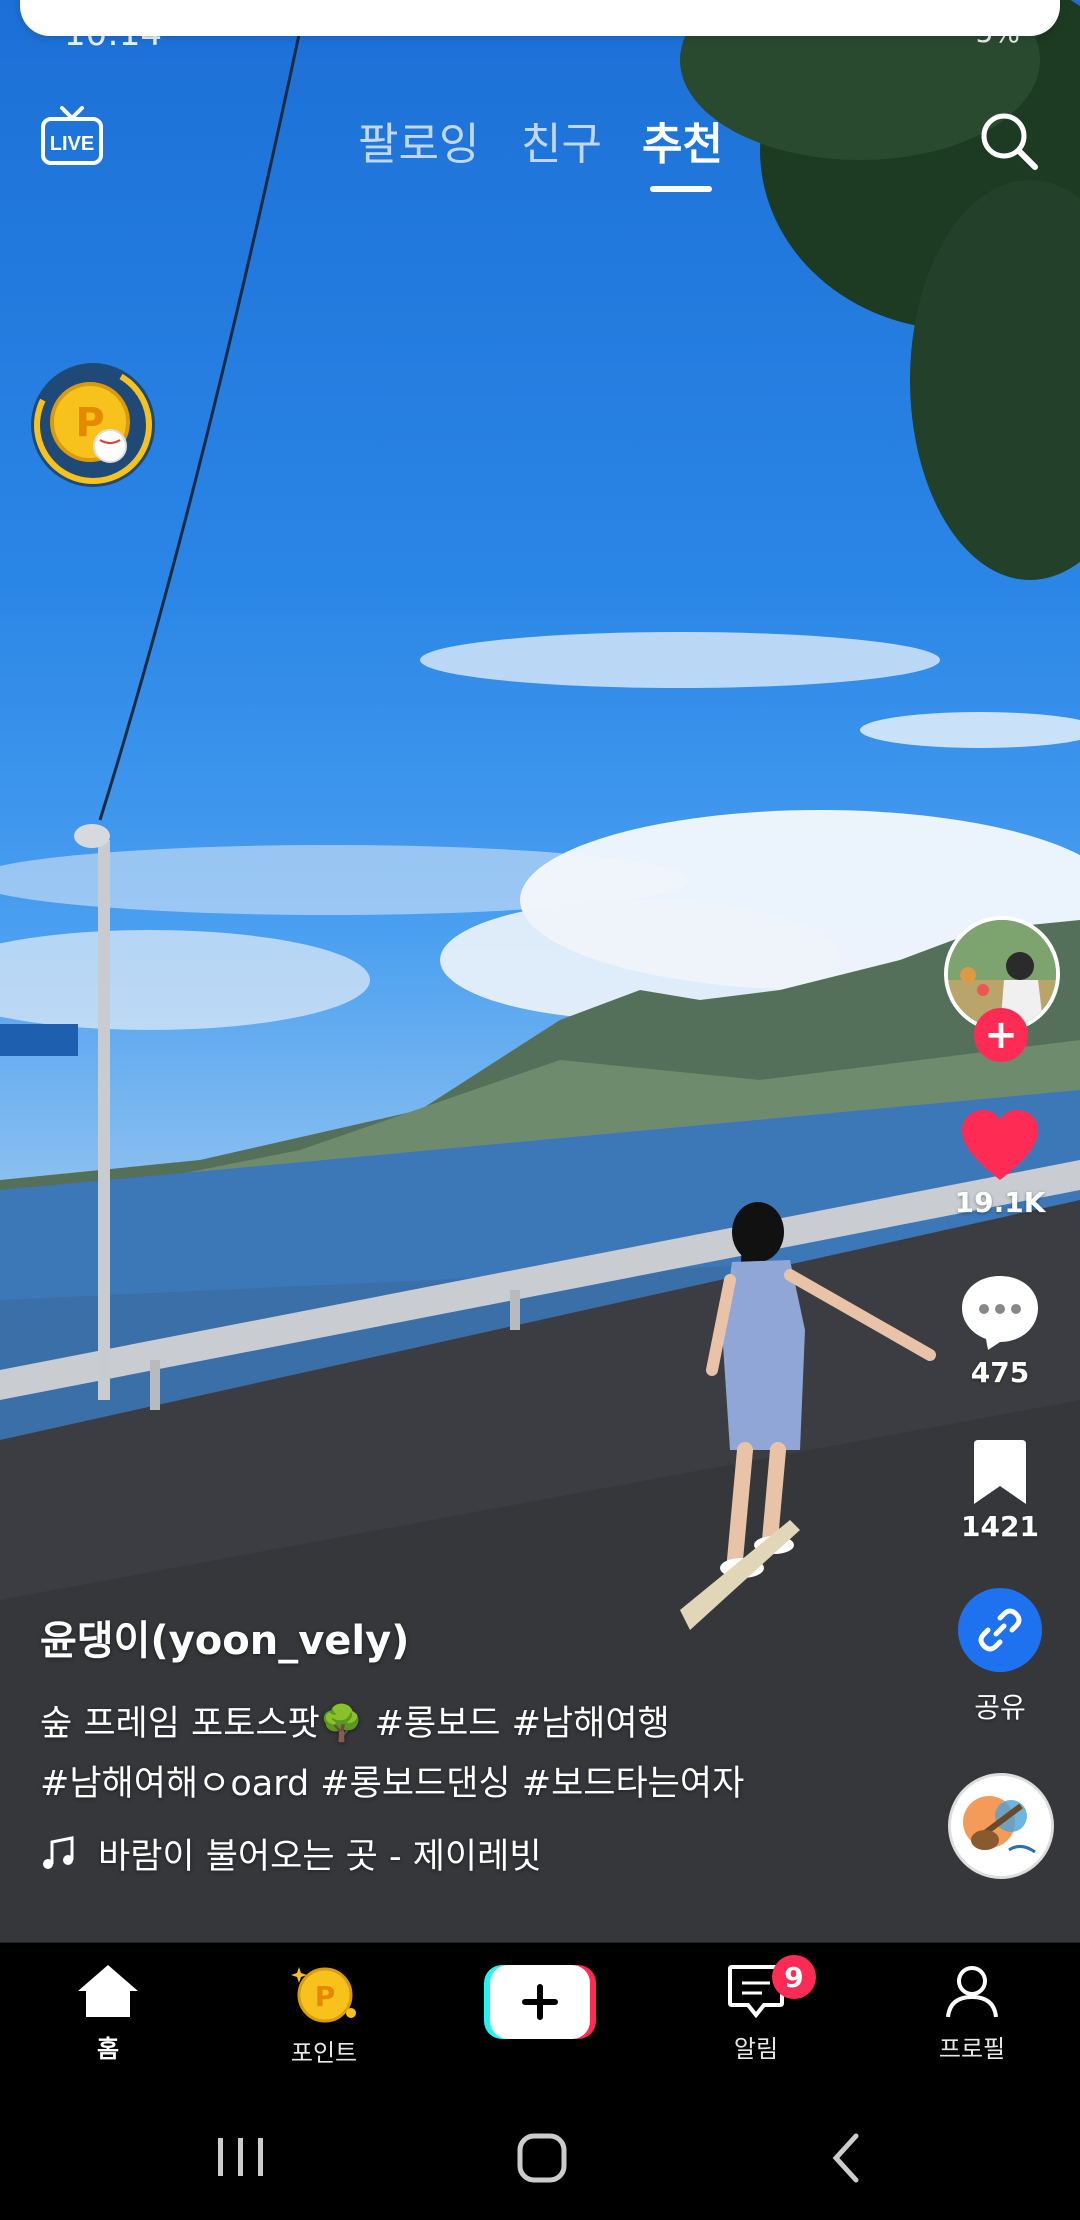 This screenshot has width=1080, height=2220. I want to click on bookmark-icon, so click(1000, 1472).